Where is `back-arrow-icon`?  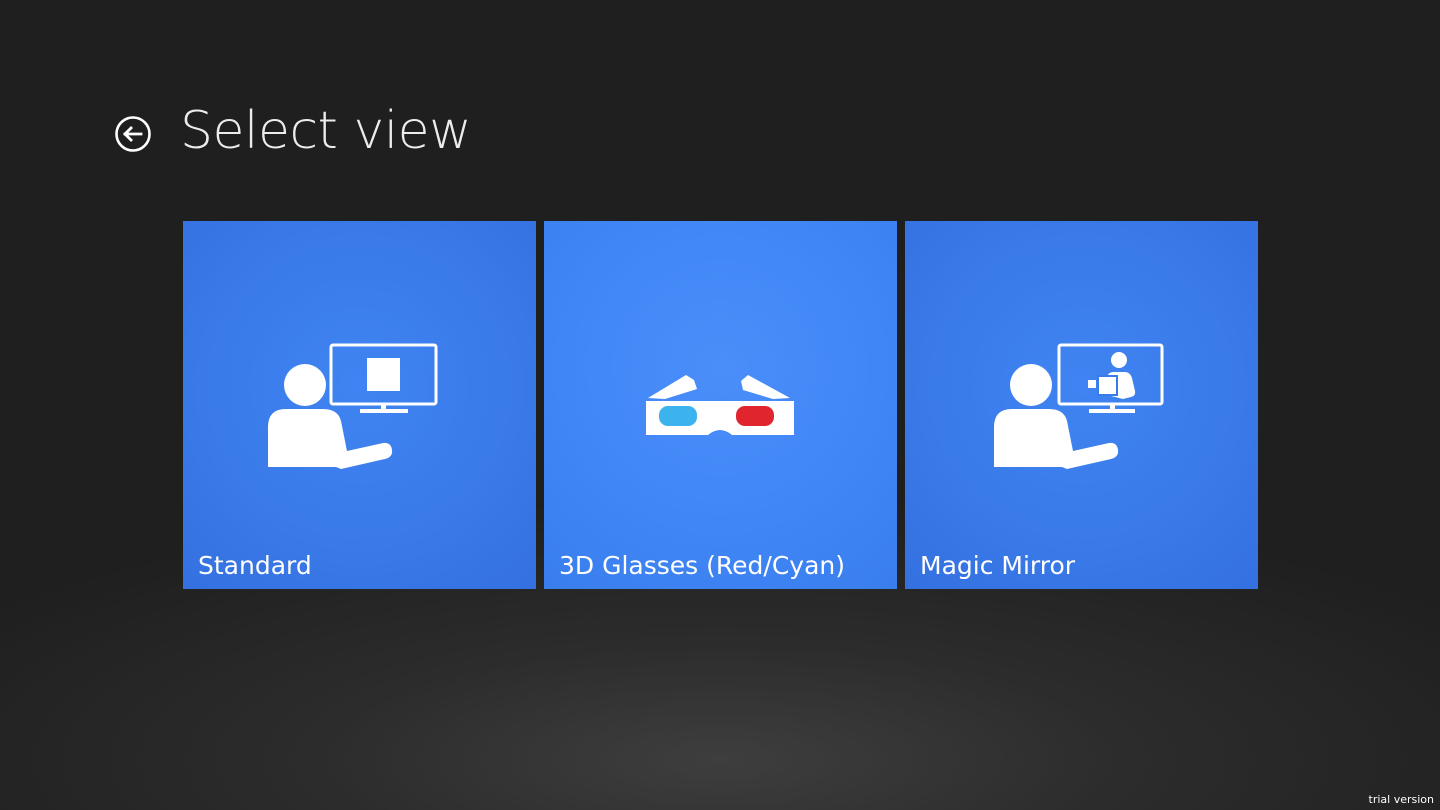 back-arrow-icon is located at coordinates (133, 134).